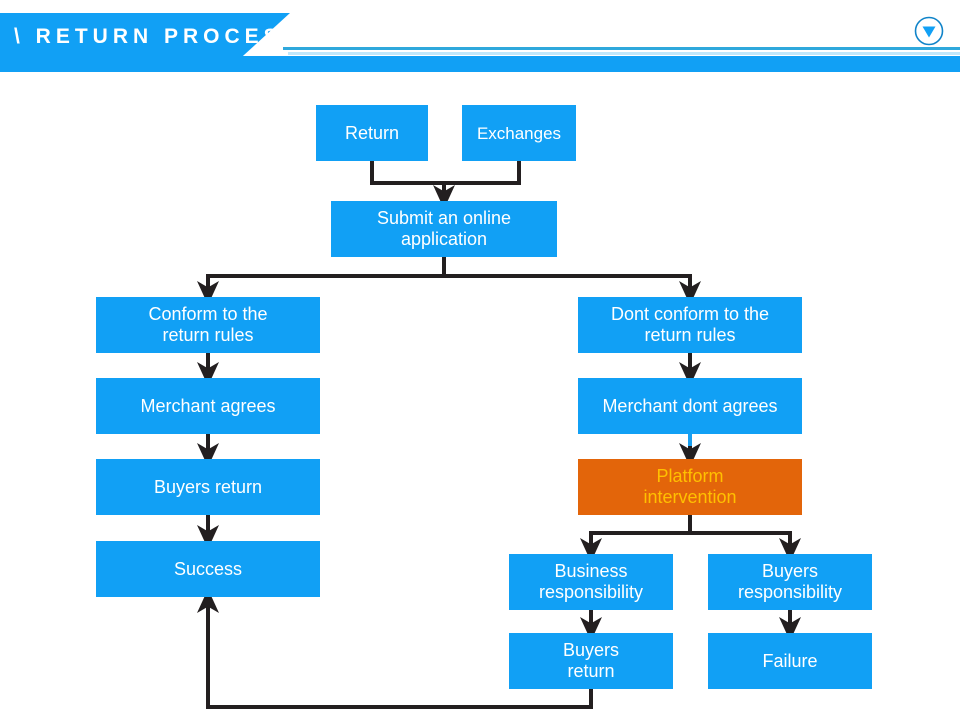 This screenshot has height=725, width=960. What do you see at coordinates (208, 569) in the screenshot?
I see `node-success: Success` at bounding box center [208, 569].